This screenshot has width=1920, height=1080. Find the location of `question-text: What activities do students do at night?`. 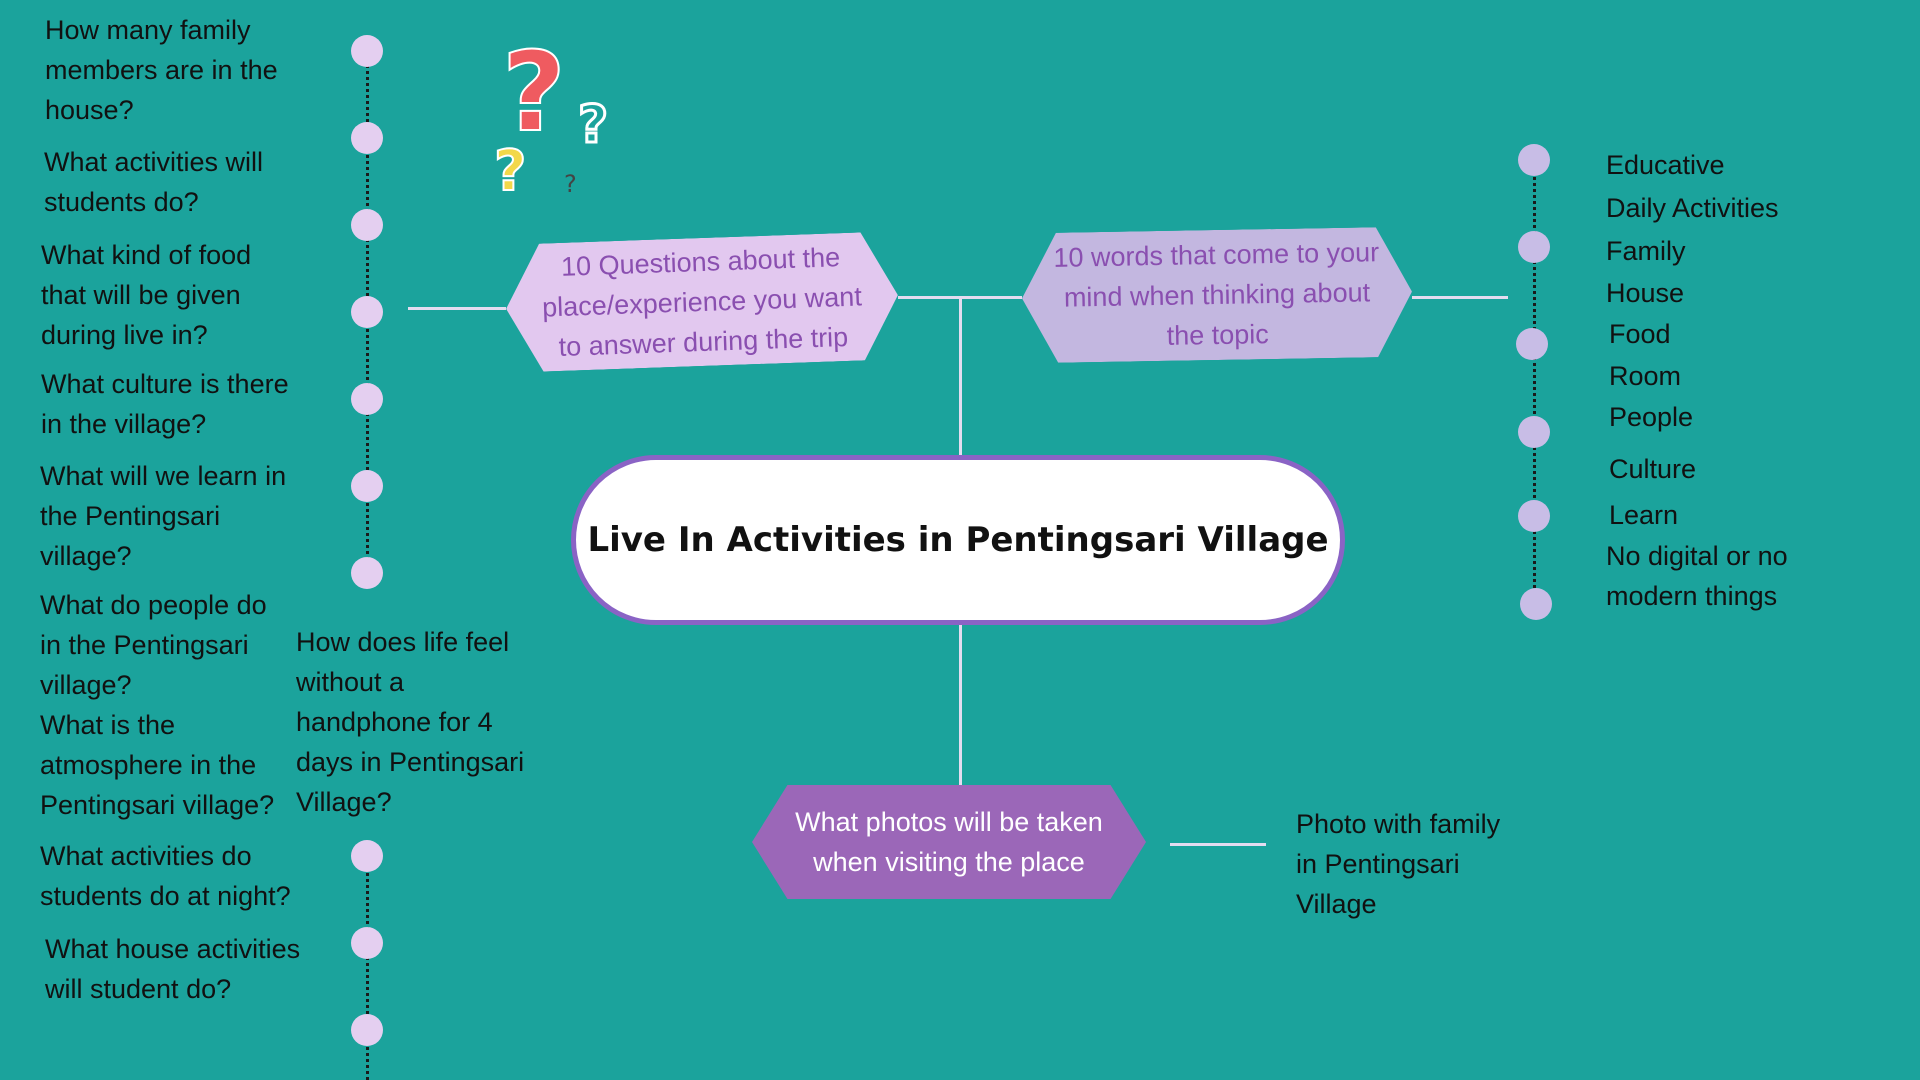

question-text: What activities do students do at night? is located at coordinates (165, 876).